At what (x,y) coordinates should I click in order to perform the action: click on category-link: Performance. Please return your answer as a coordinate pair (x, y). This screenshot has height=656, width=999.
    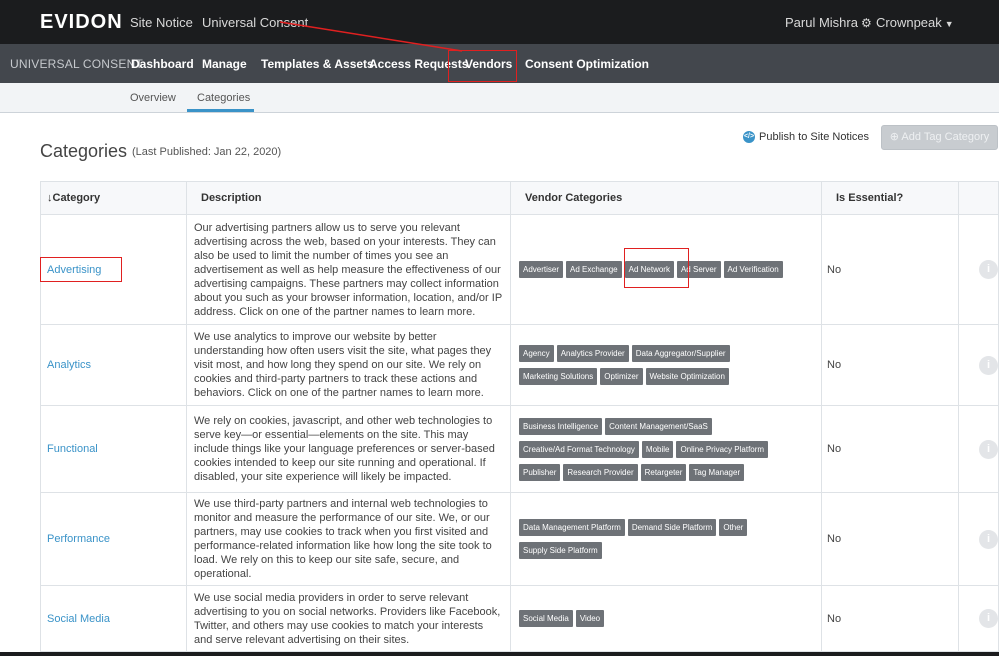
    Looking at the image, I should click on (113, 539).